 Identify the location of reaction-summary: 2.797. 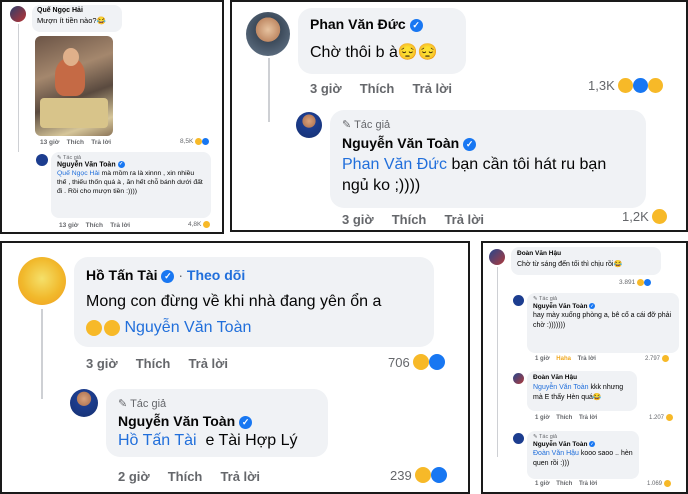
(657, 358).